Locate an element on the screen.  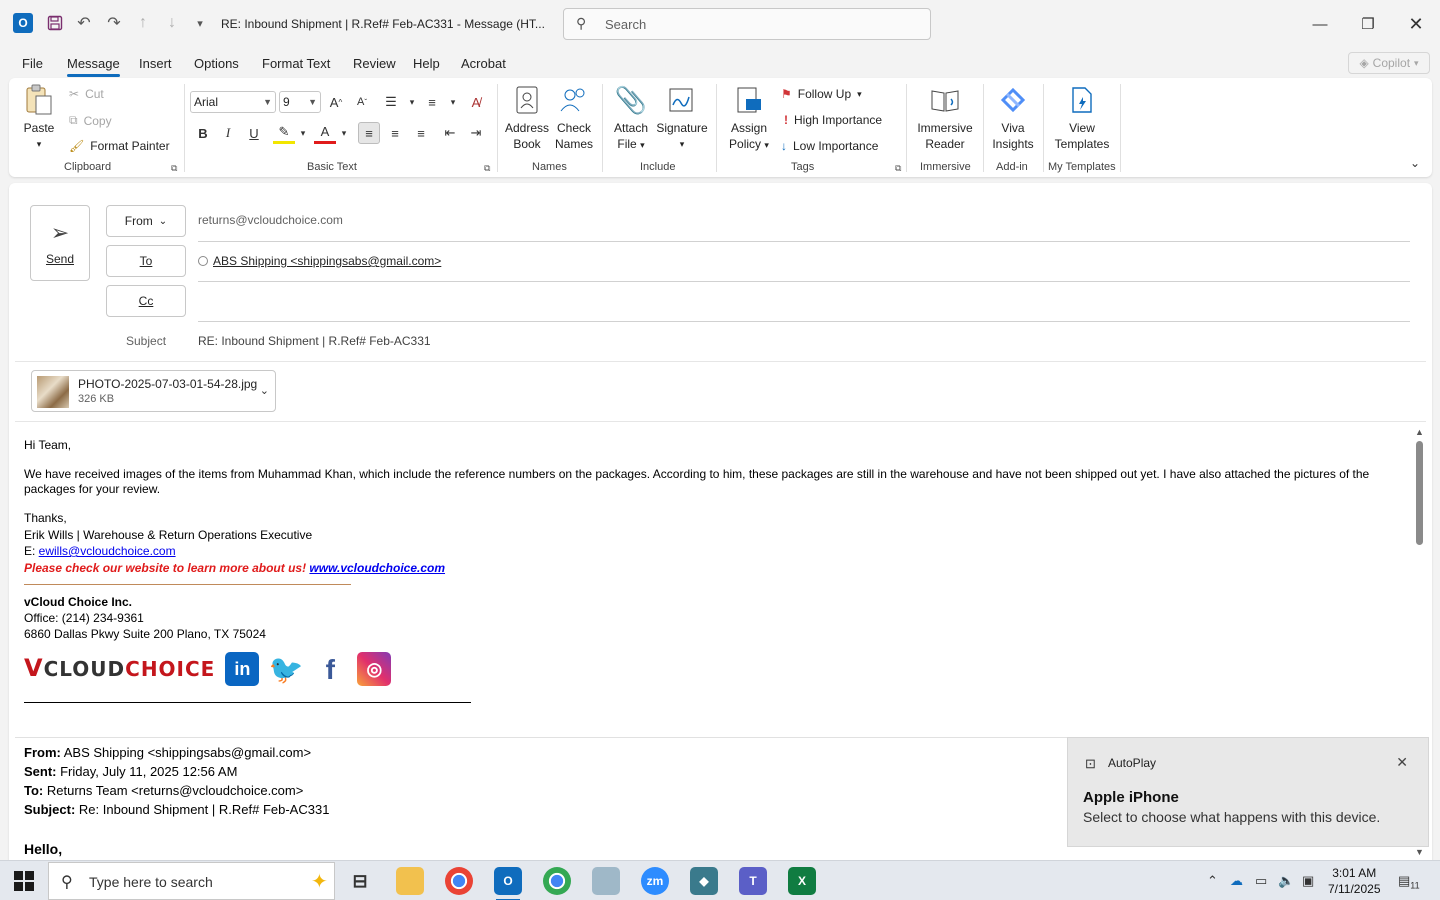
file-explorer-icon is located at coordinates (410, 881).